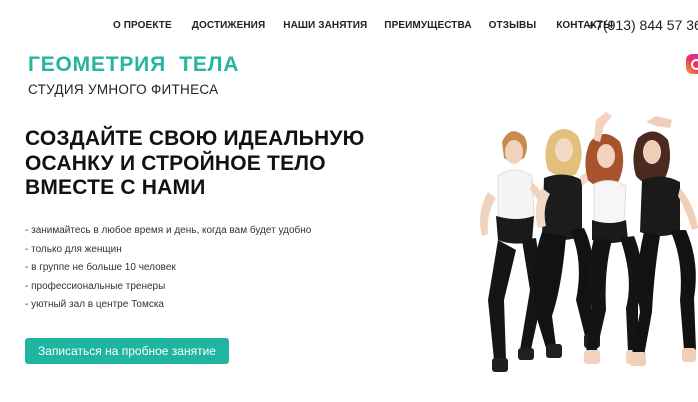 Image resolution: width=698 pixels, height=402 pixels. What do you see at coordinates (175, 163) in the screenshot?
I see `headline-line: ОСАНКУ И СТРОЙНОЕ ТЕЛО` at bounding box center [175, 163].